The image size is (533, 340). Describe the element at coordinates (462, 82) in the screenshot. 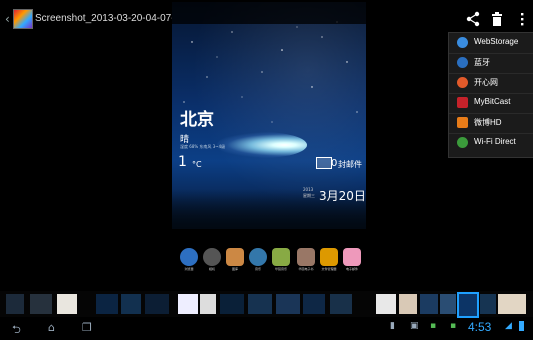

I see `kaixin-icon` at that location.